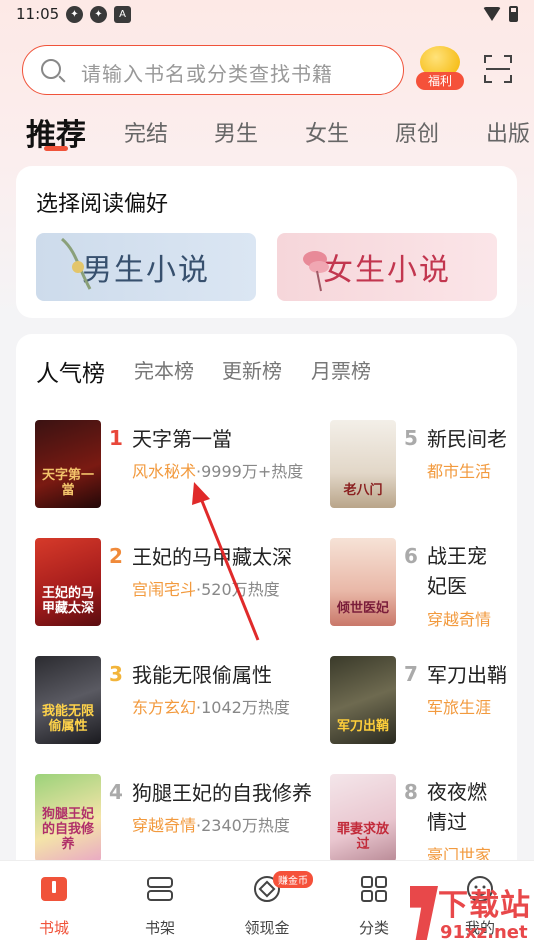  Describe the element at coordinates (164, 471) in the screenshot. I see `book-category: 风水秘术` at that location.